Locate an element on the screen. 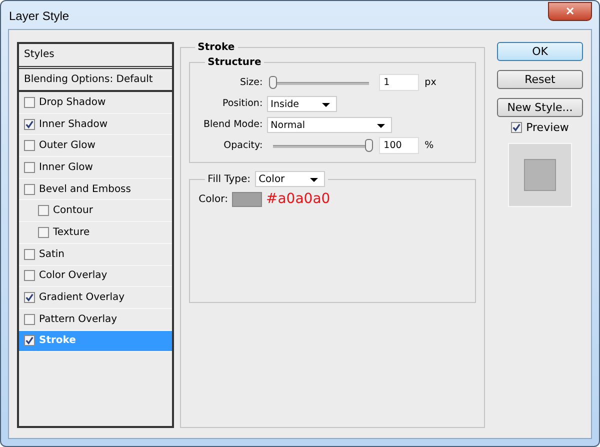 The height and width of the screenshot is (447, 600). style-item: Inner Glow is located at coordinates (95, 168).